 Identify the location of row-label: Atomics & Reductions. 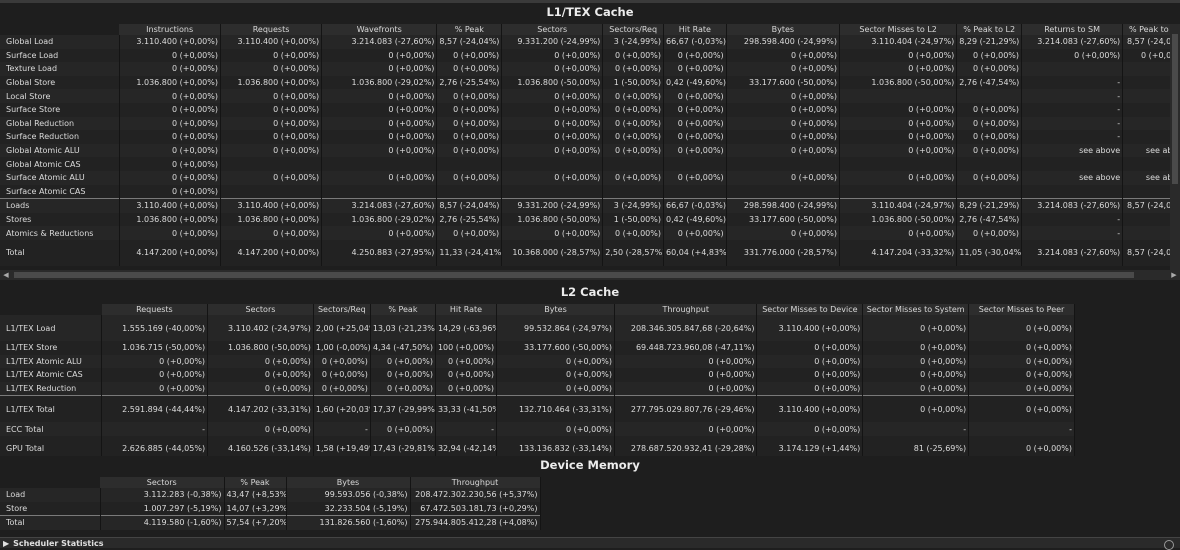
(60, 233).